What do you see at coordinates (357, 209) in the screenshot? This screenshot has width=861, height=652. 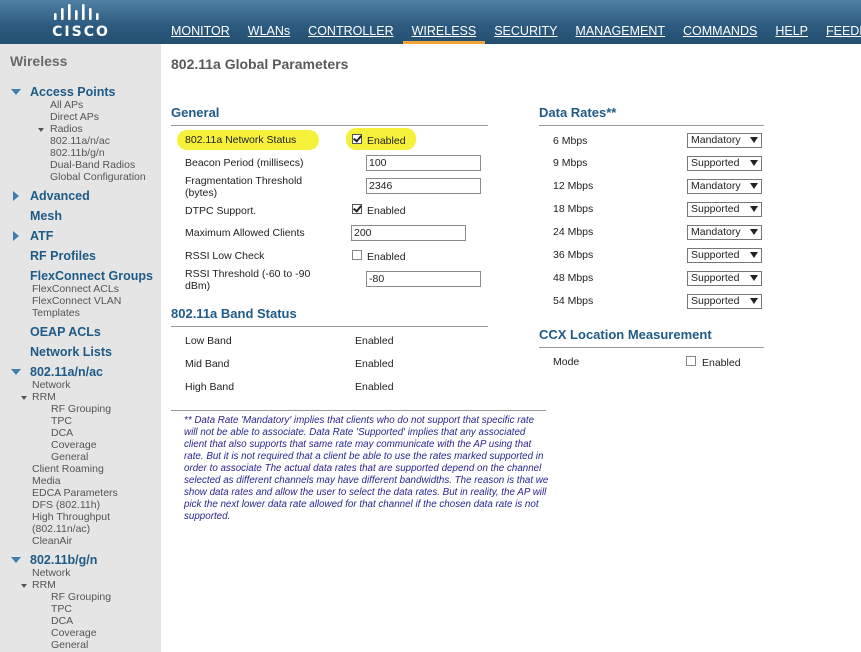 I see `dtpc-checkbox` at bounding box center [357, 209].